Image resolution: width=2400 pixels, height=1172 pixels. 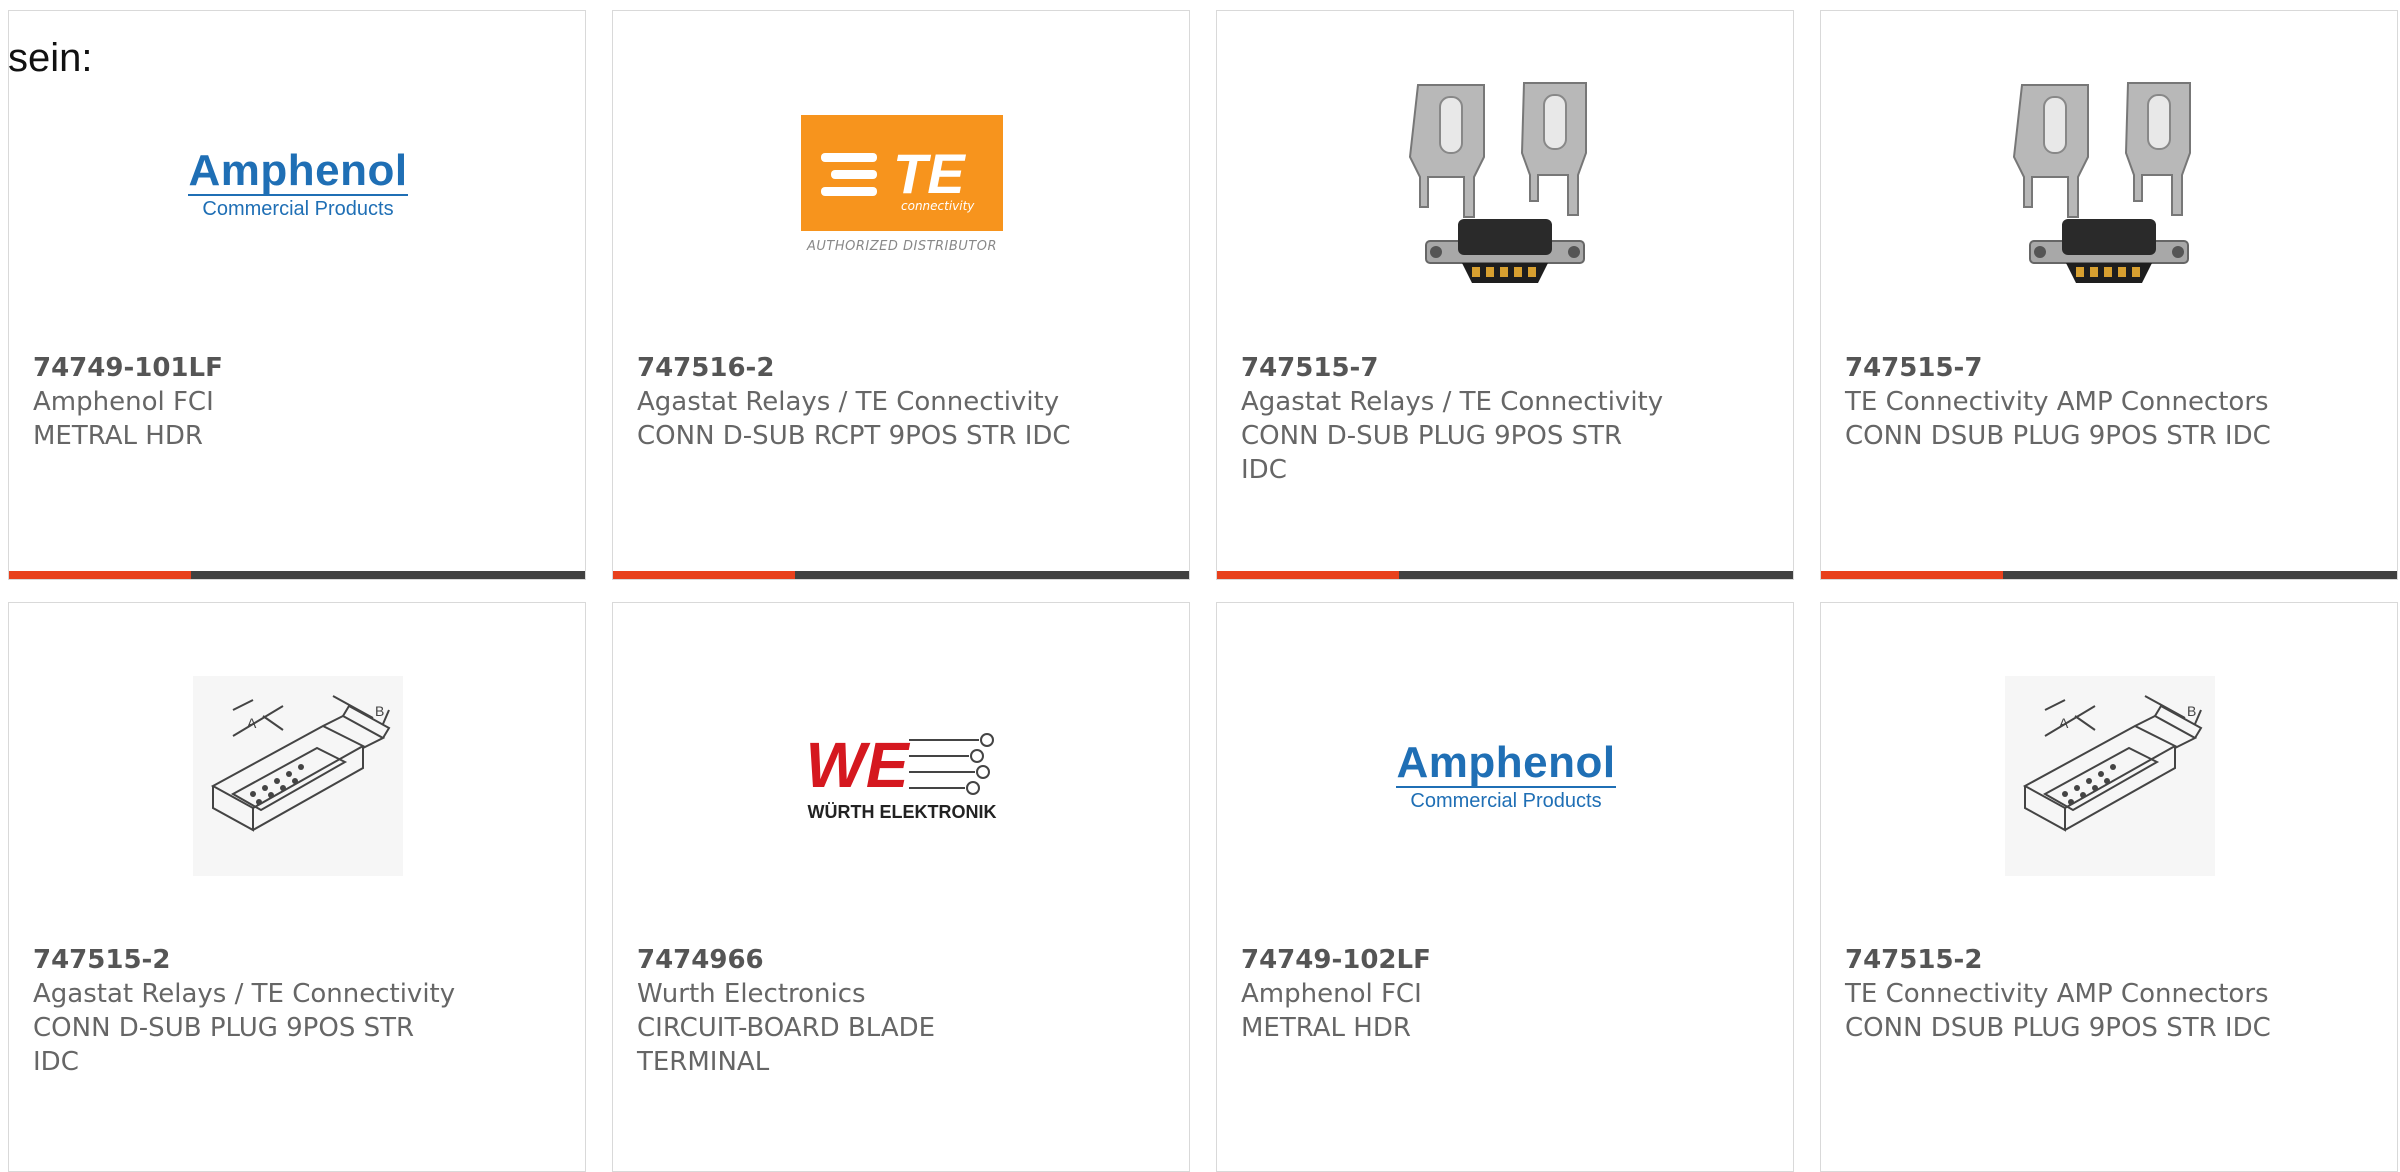 I want to click on logo-badge: AUTHORIZED DISTRIBUTOR, so click(x=902, y=246).